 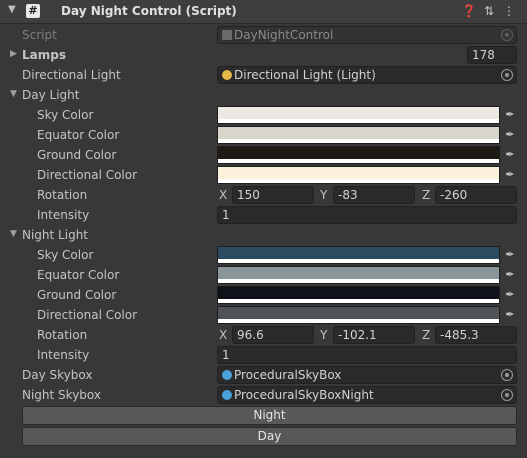 I want to click on night-skybox-row: Night Skybox ProceduralSkyBoxNight, so click(x=263, y=395).